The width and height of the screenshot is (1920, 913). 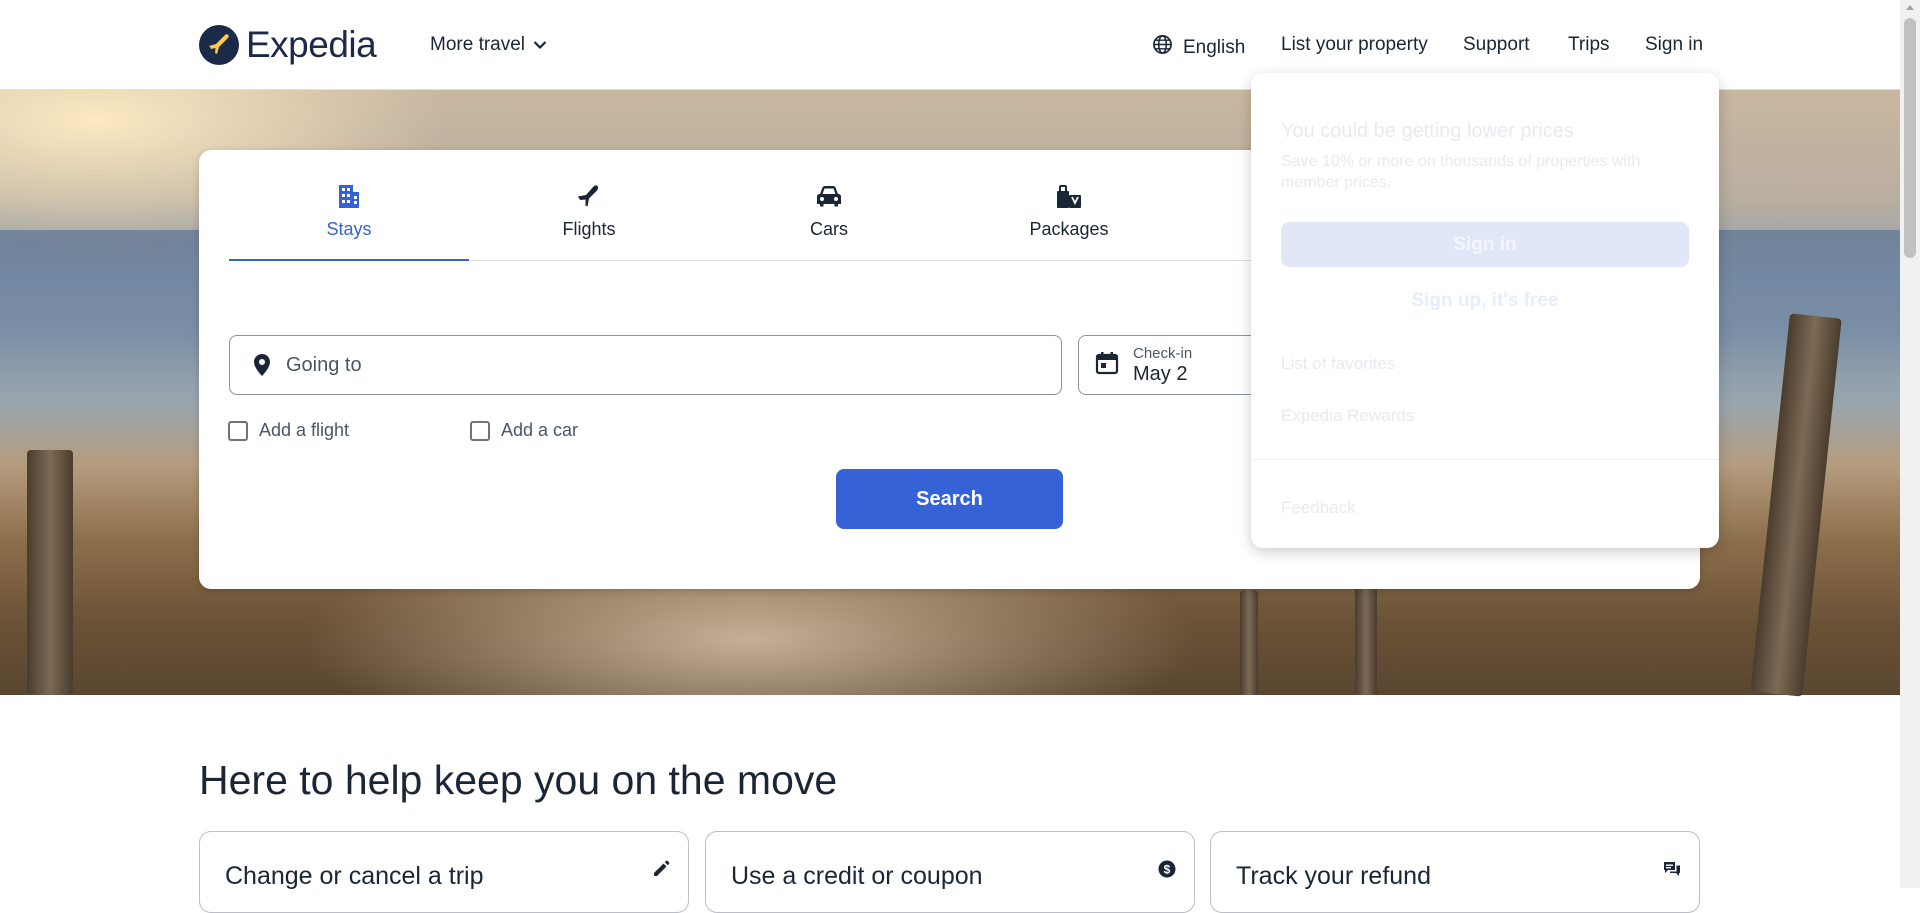 I want to click on dropdown-sign-up-link: Sign up, it's free, so click(x=1485, y=301).